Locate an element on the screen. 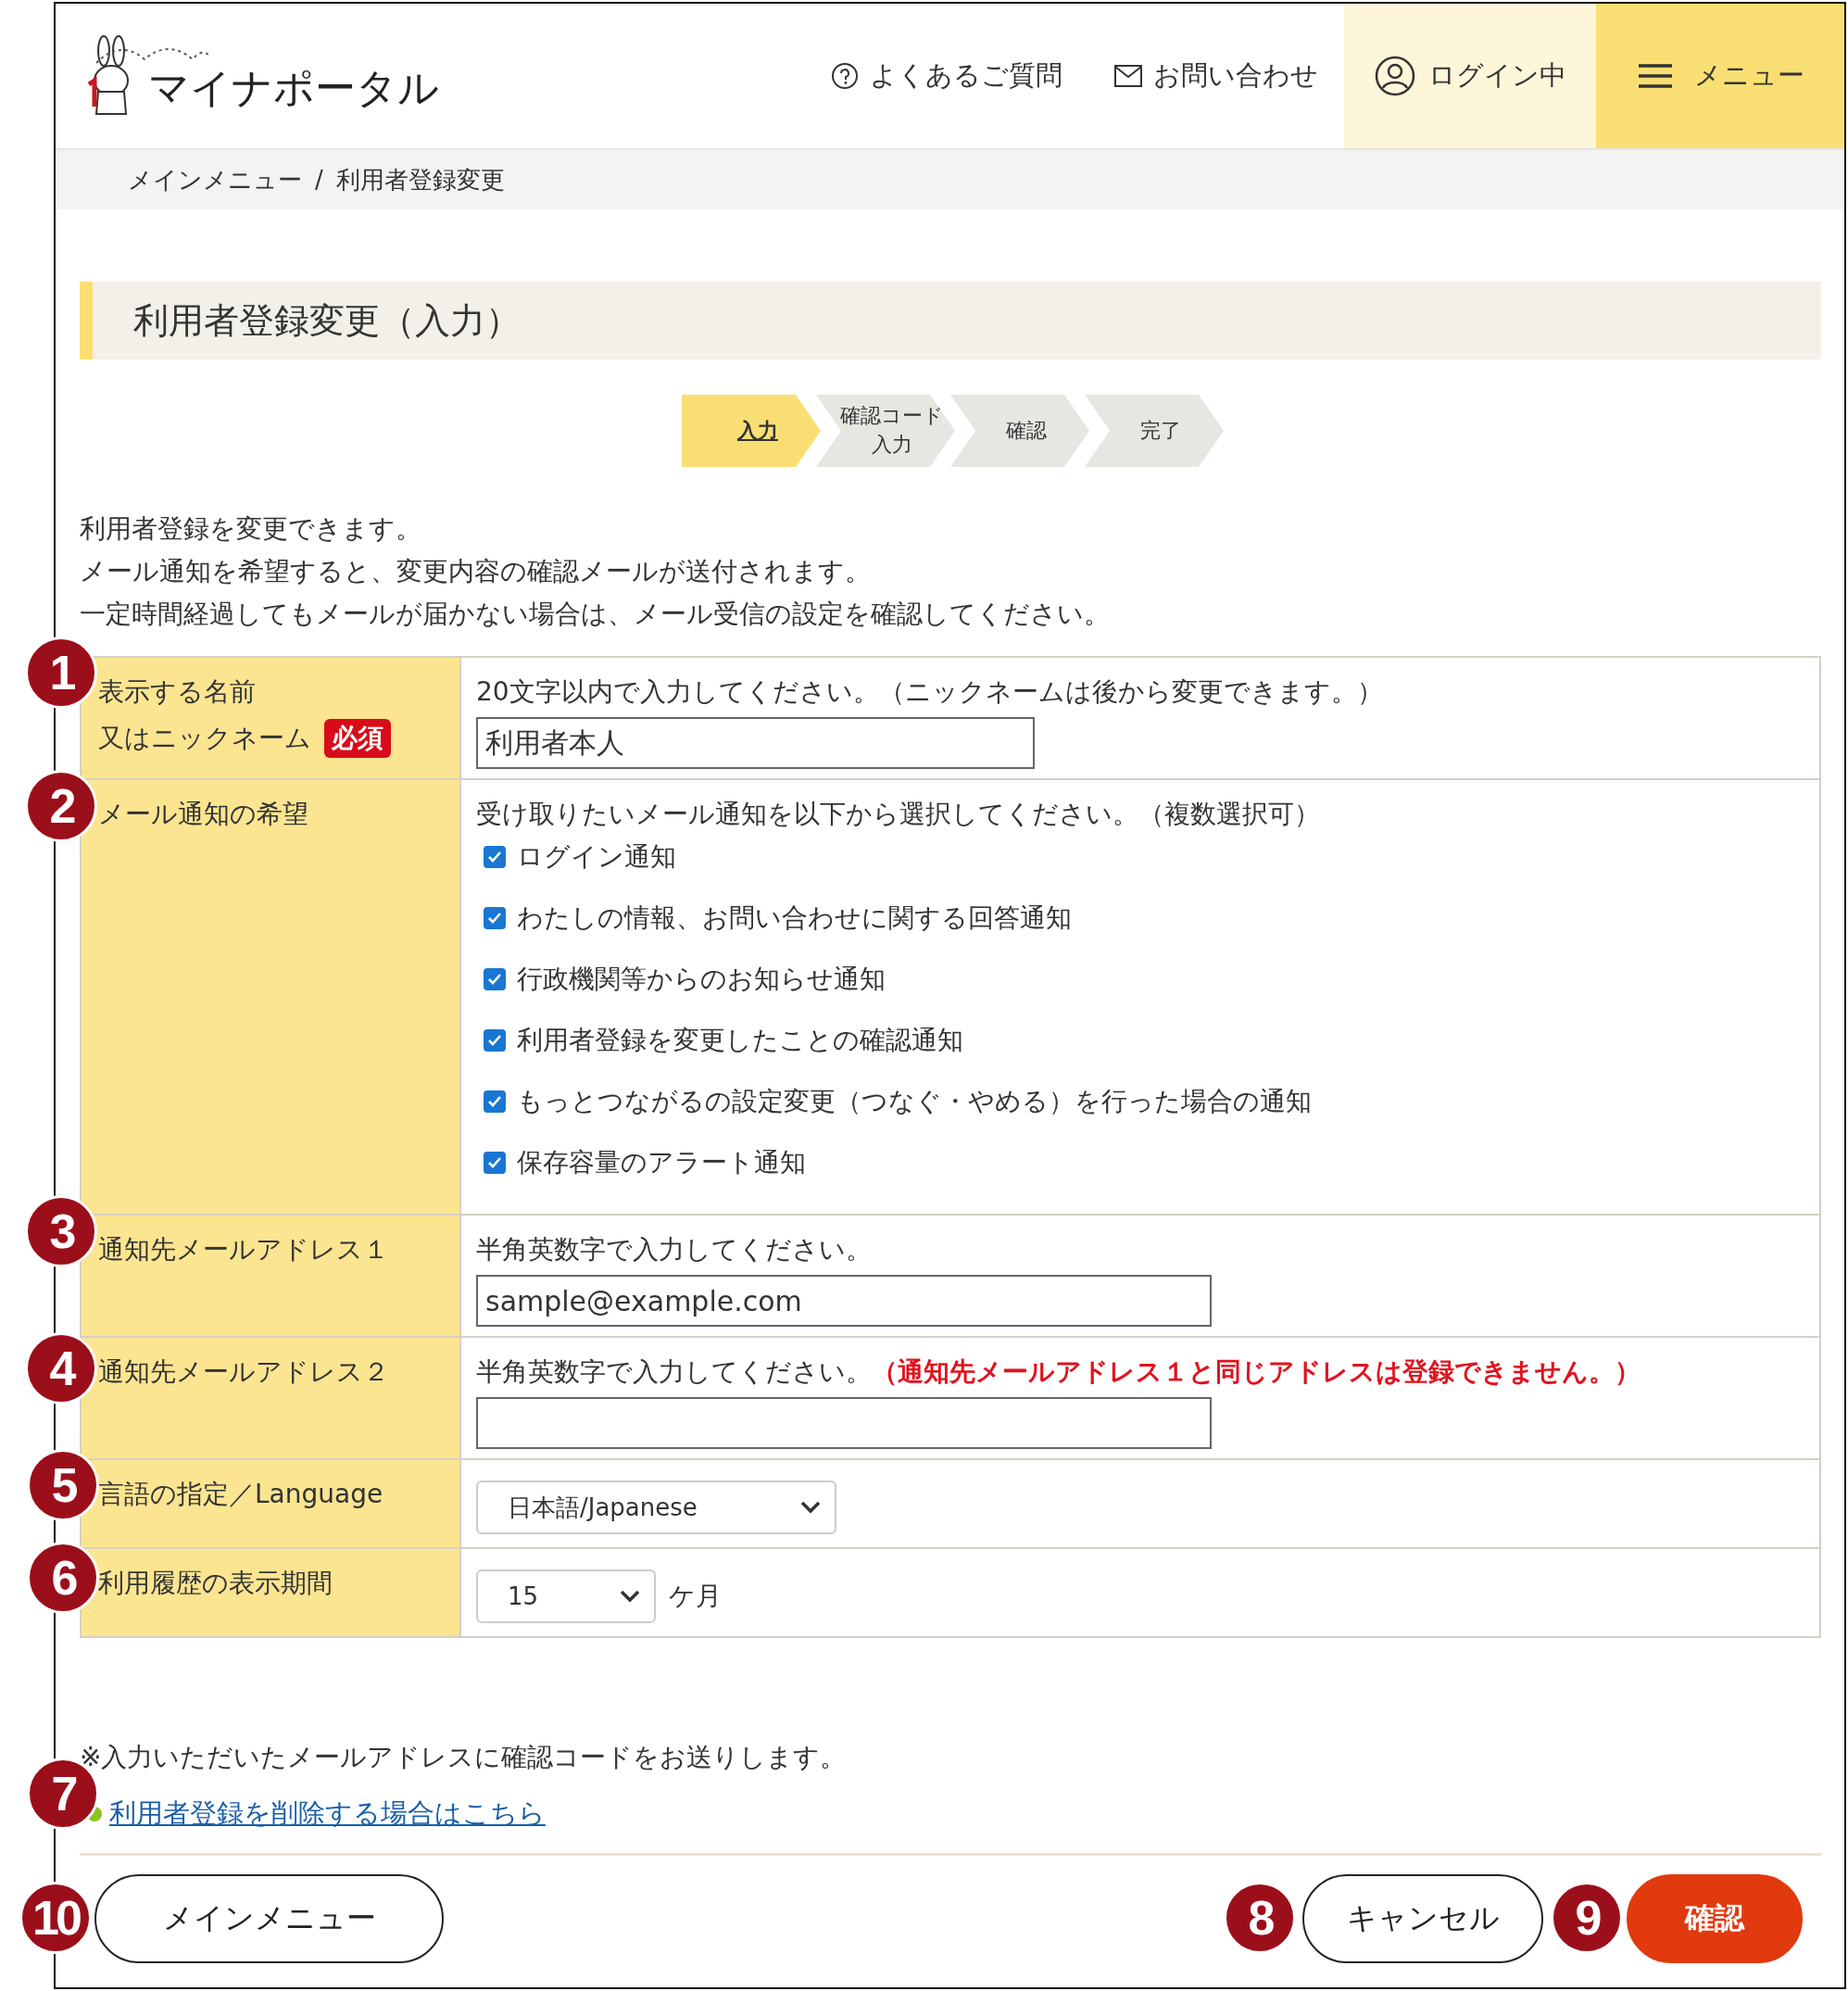  text-input-field: sample@example.com is located at coordinates (844, 1301).